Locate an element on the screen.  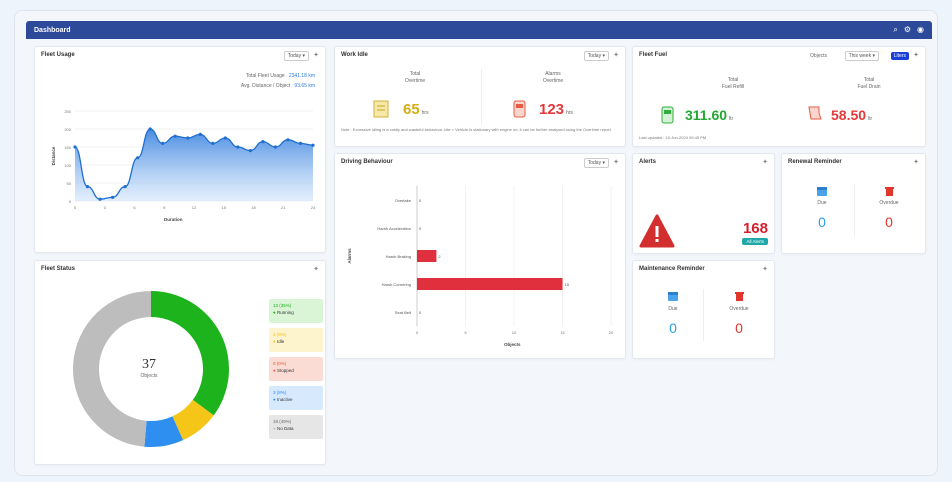
user-icon: ◉ is located at coordinates (920, 30).